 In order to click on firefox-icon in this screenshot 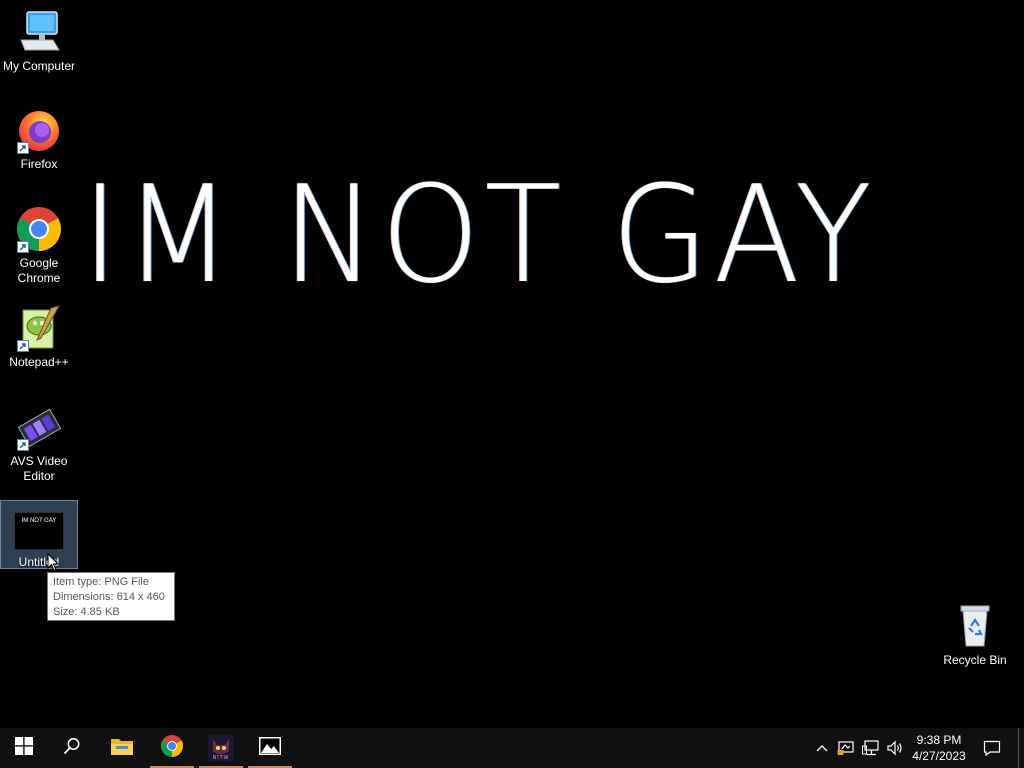, I will do `click(39, 130)`.